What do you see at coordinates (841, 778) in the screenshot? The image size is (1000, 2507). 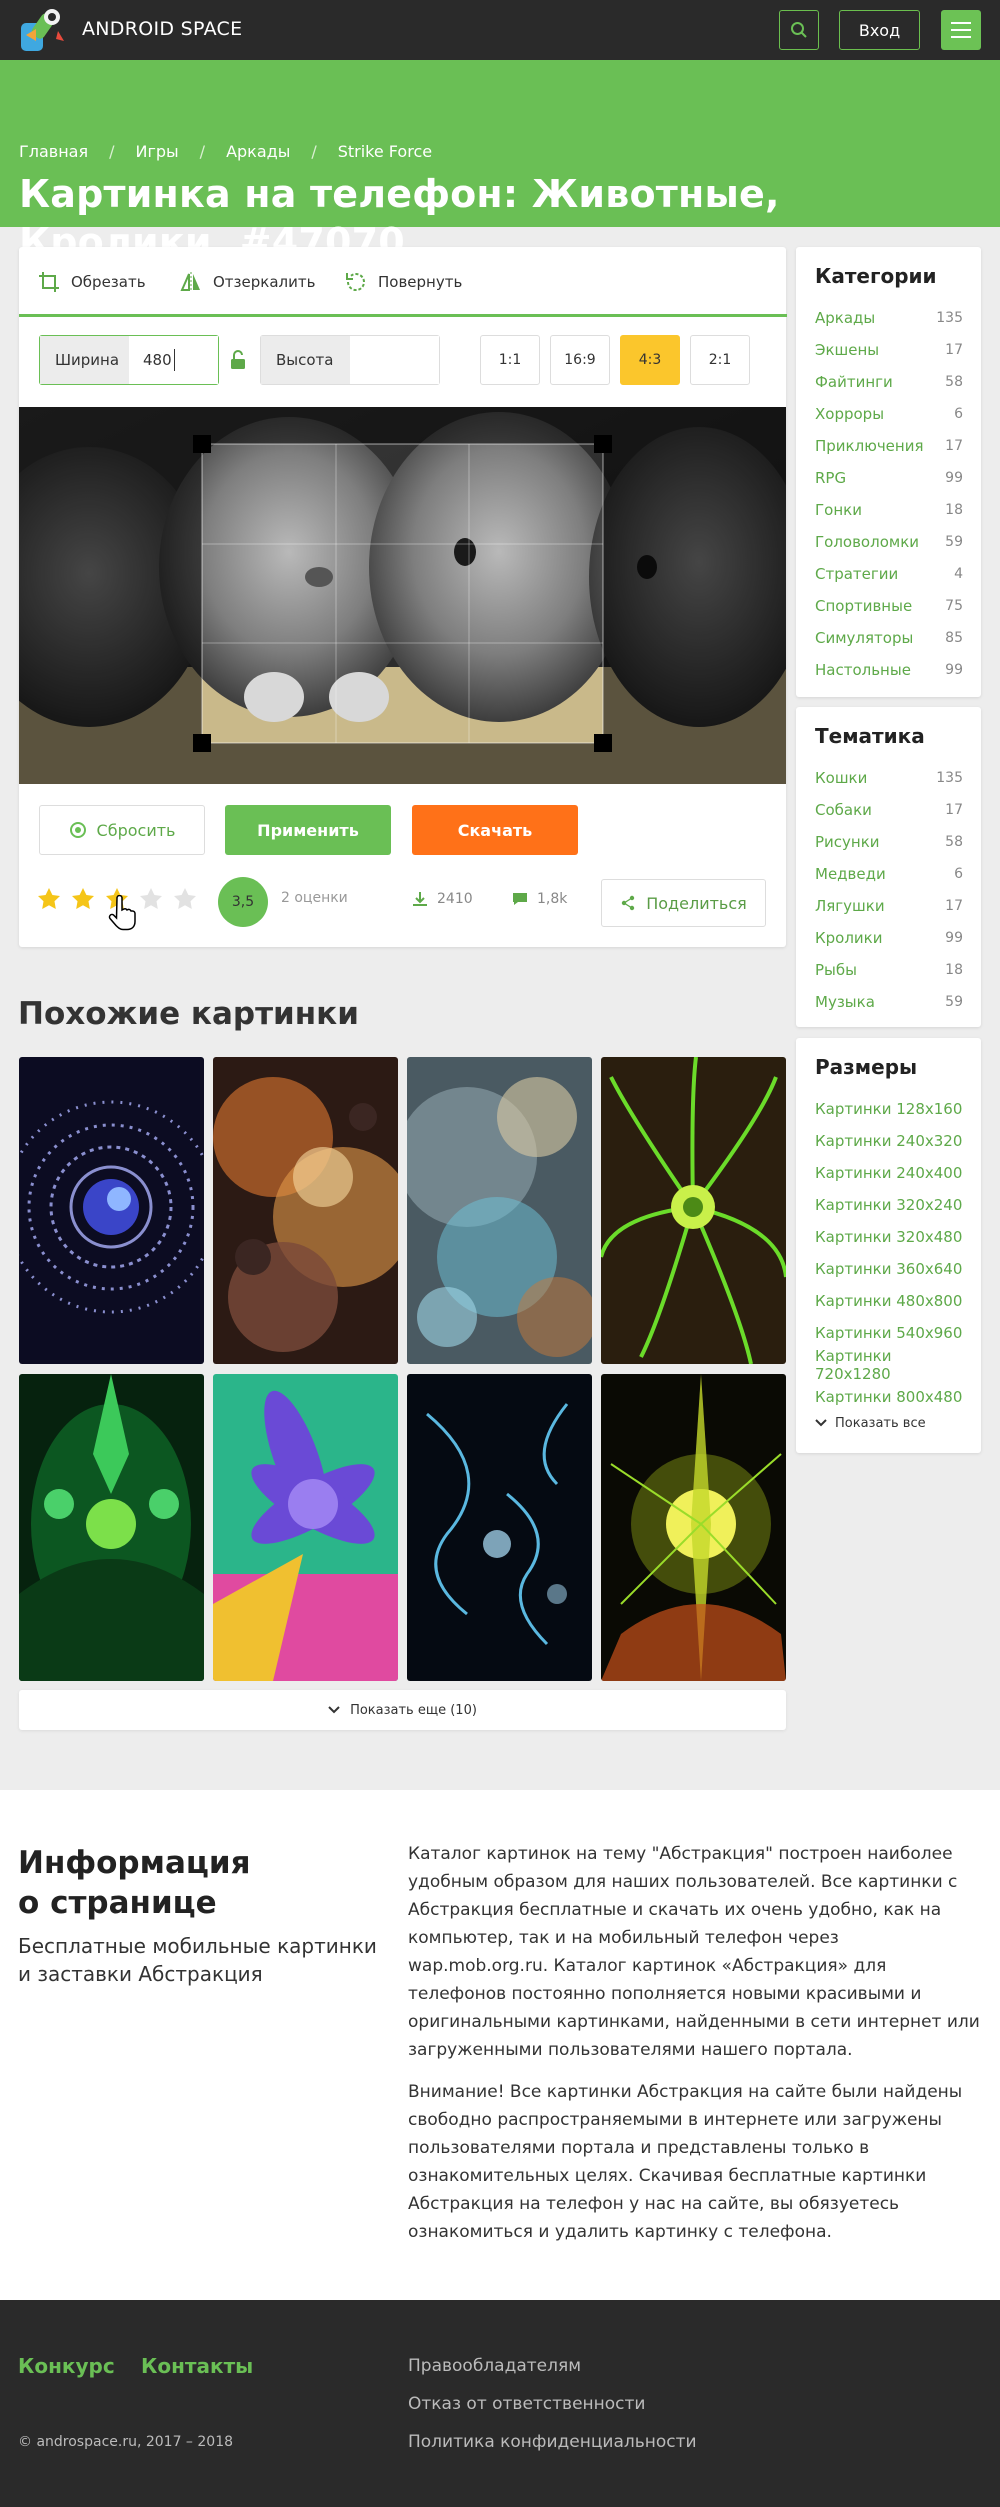 I see `sidebar-item-theme-label: Кошки` at bounding box center [841, 778].